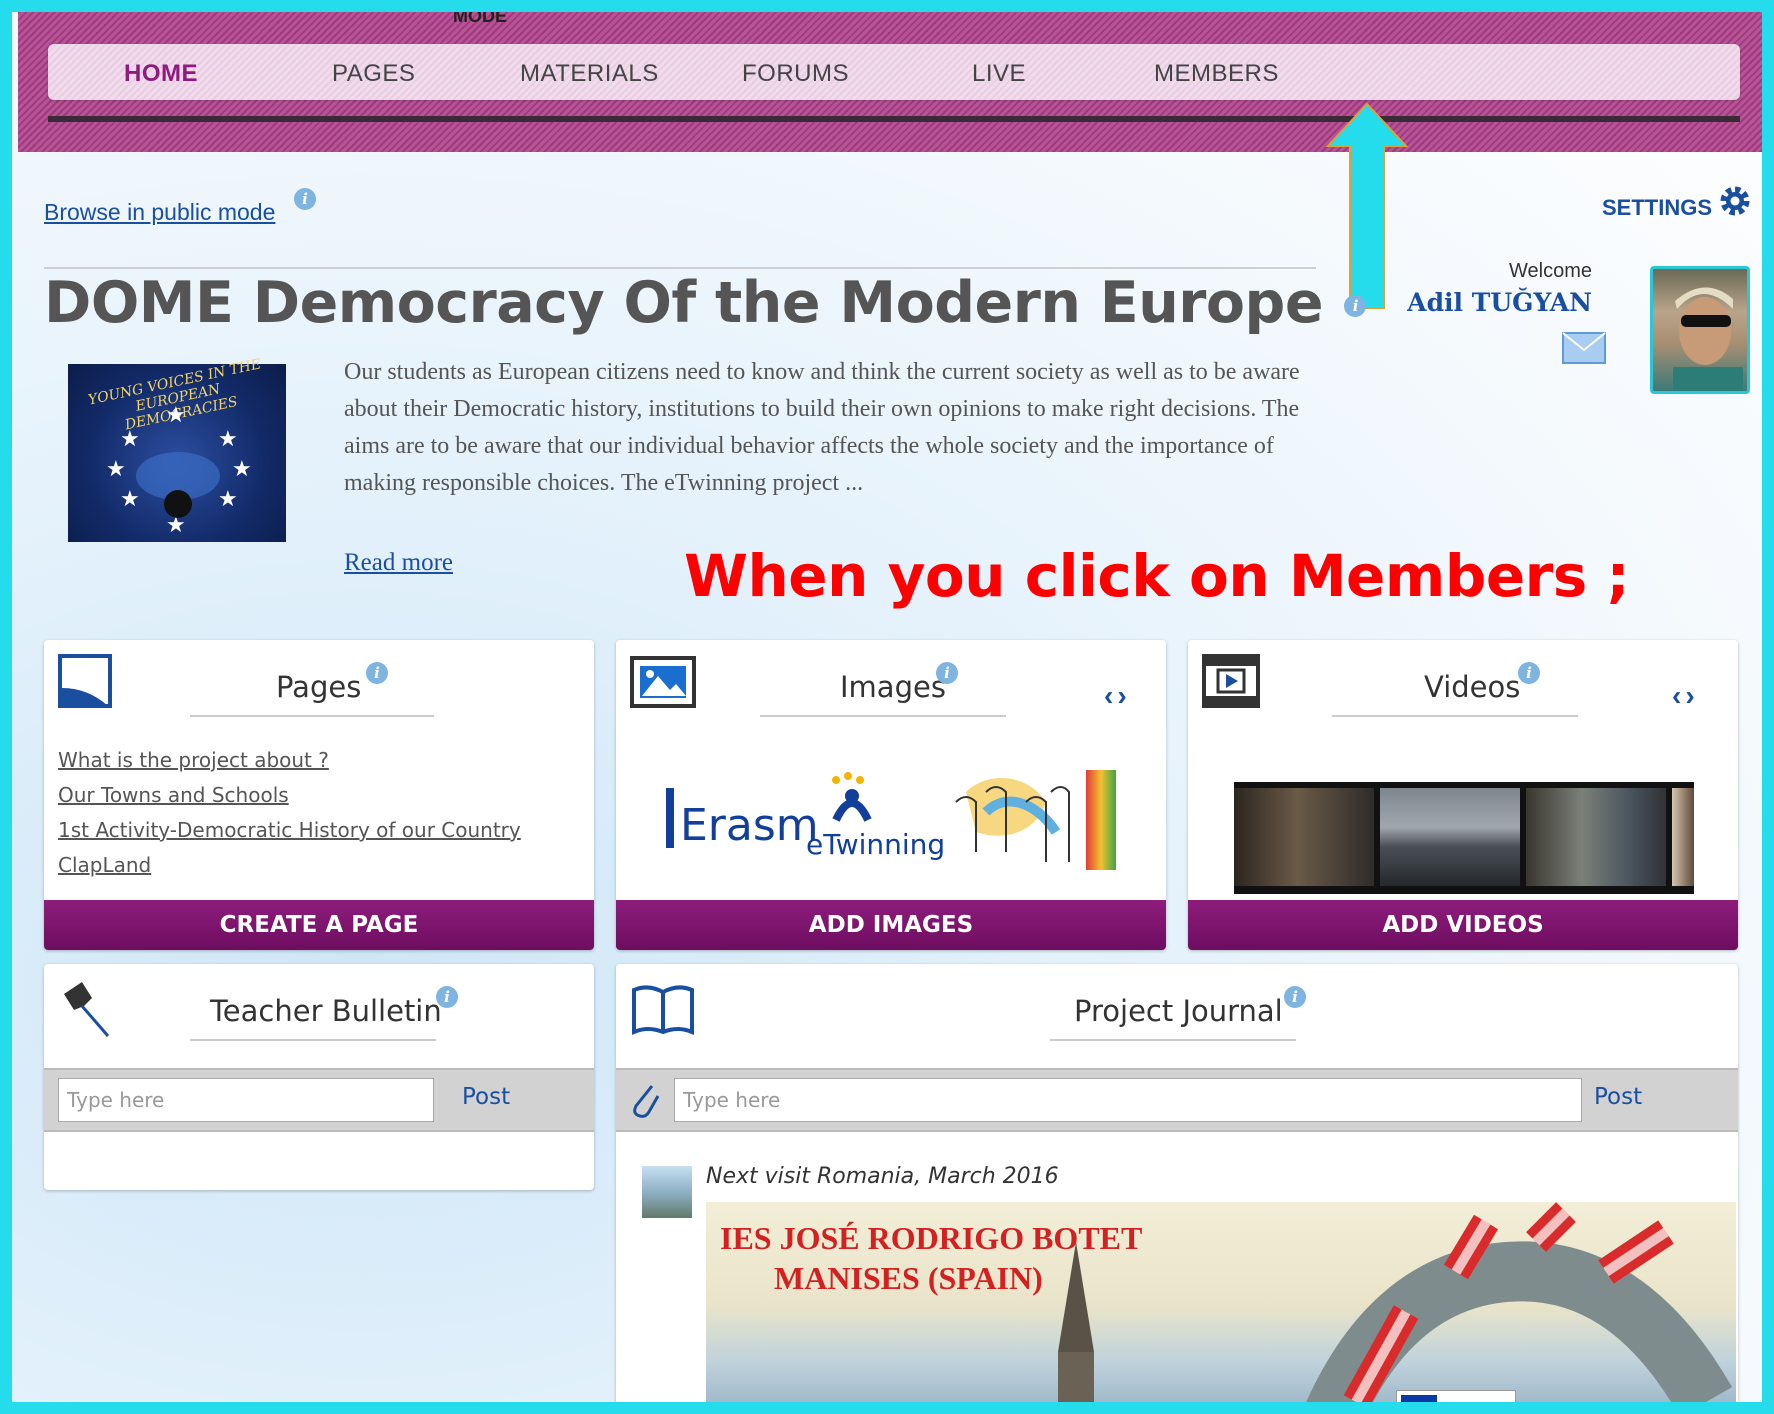 This screenshot has height=1414, width=1774. What do you see at coordinates (893, 687) in the screenshot?
I see `images-title: Images` at bounding box center [893, 687].